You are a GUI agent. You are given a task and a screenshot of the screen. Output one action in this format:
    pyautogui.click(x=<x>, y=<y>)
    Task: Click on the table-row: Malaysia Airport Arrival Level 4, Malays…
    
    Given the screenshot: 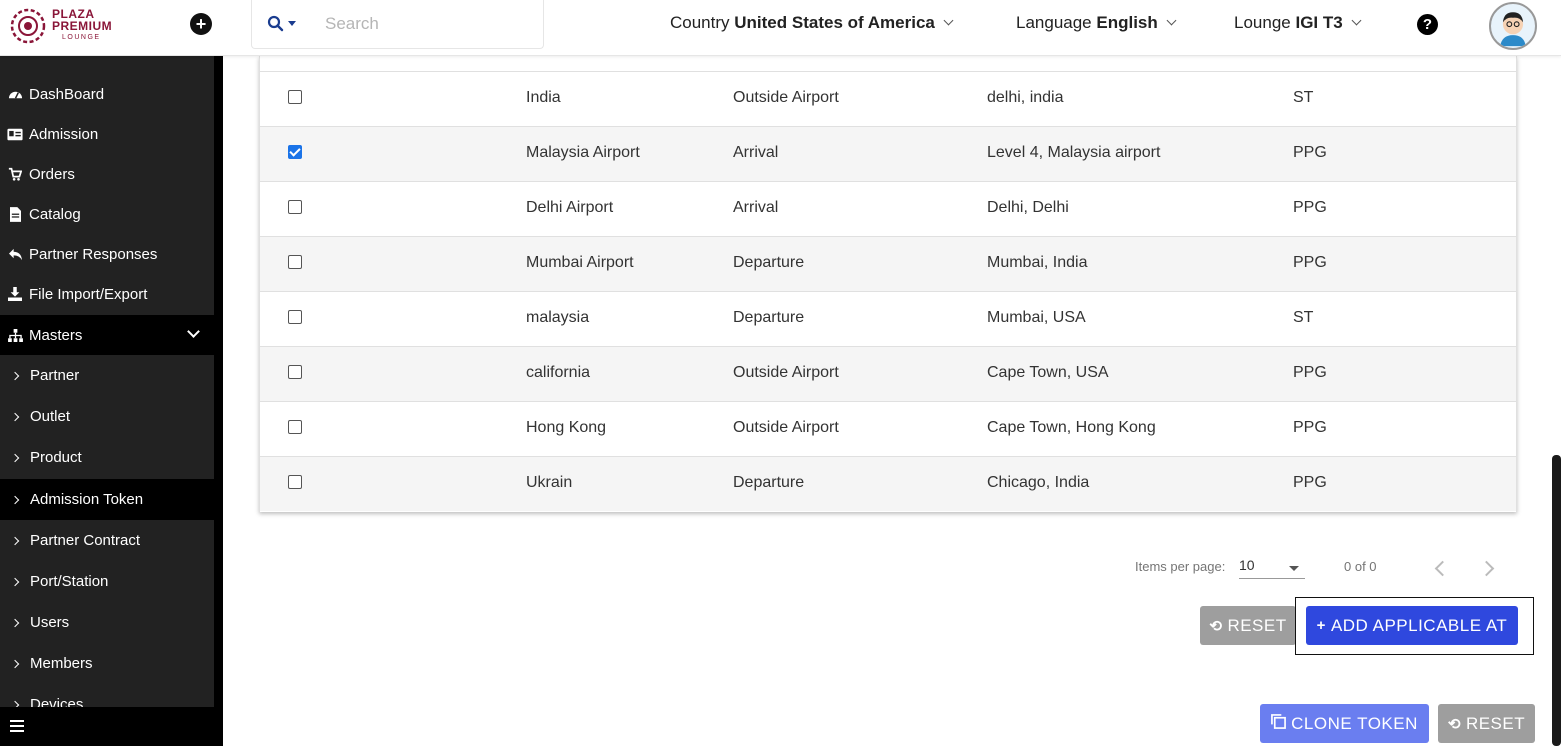 What is the action you would take?
    pyautogui.click(x=888, y=153)
    